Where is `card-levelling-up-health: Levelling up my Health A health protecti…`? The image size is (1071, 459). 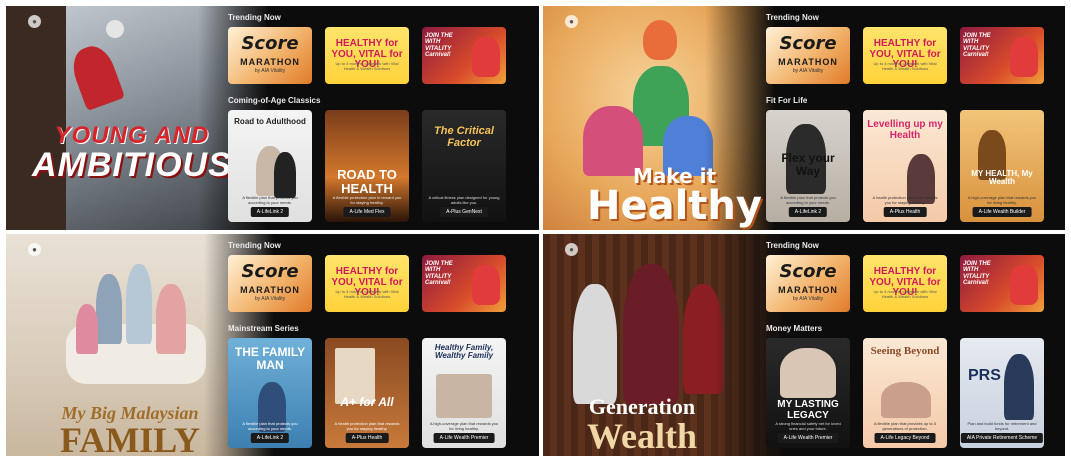
card-levelling-up-health: Levelling up my Health A health protecti… is located at coordinates (905, 166).